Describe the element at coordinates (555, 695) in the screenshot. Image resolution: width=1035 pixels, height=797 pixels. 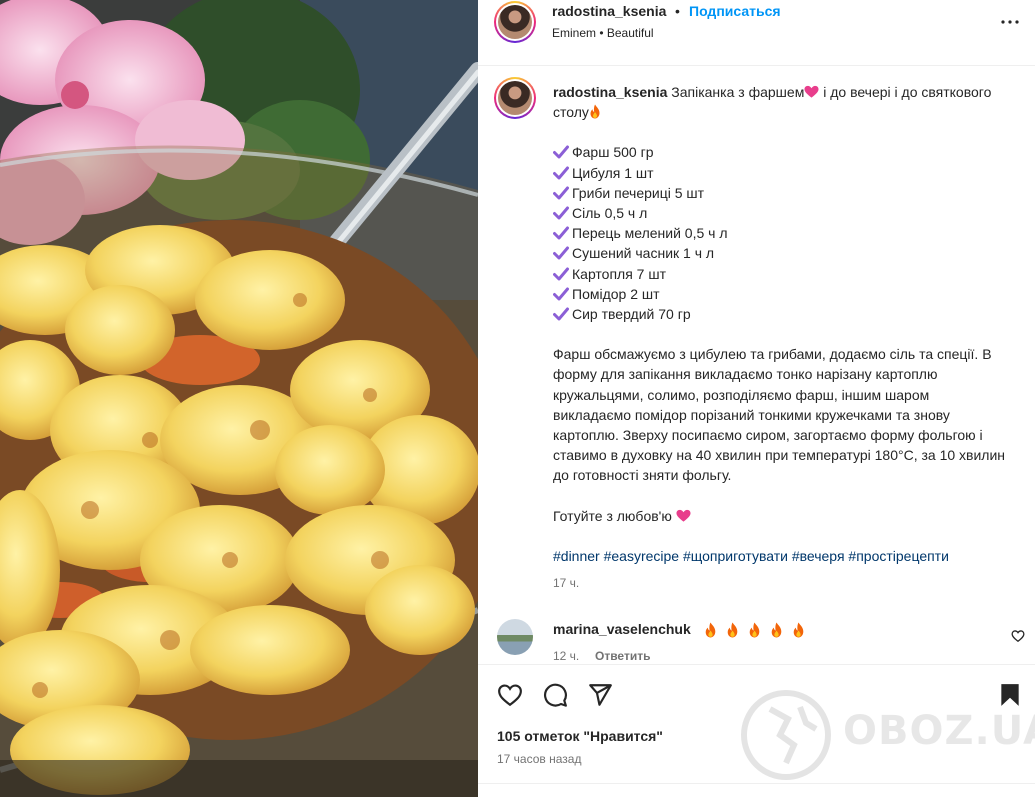
I see `comment-icon` at that location.